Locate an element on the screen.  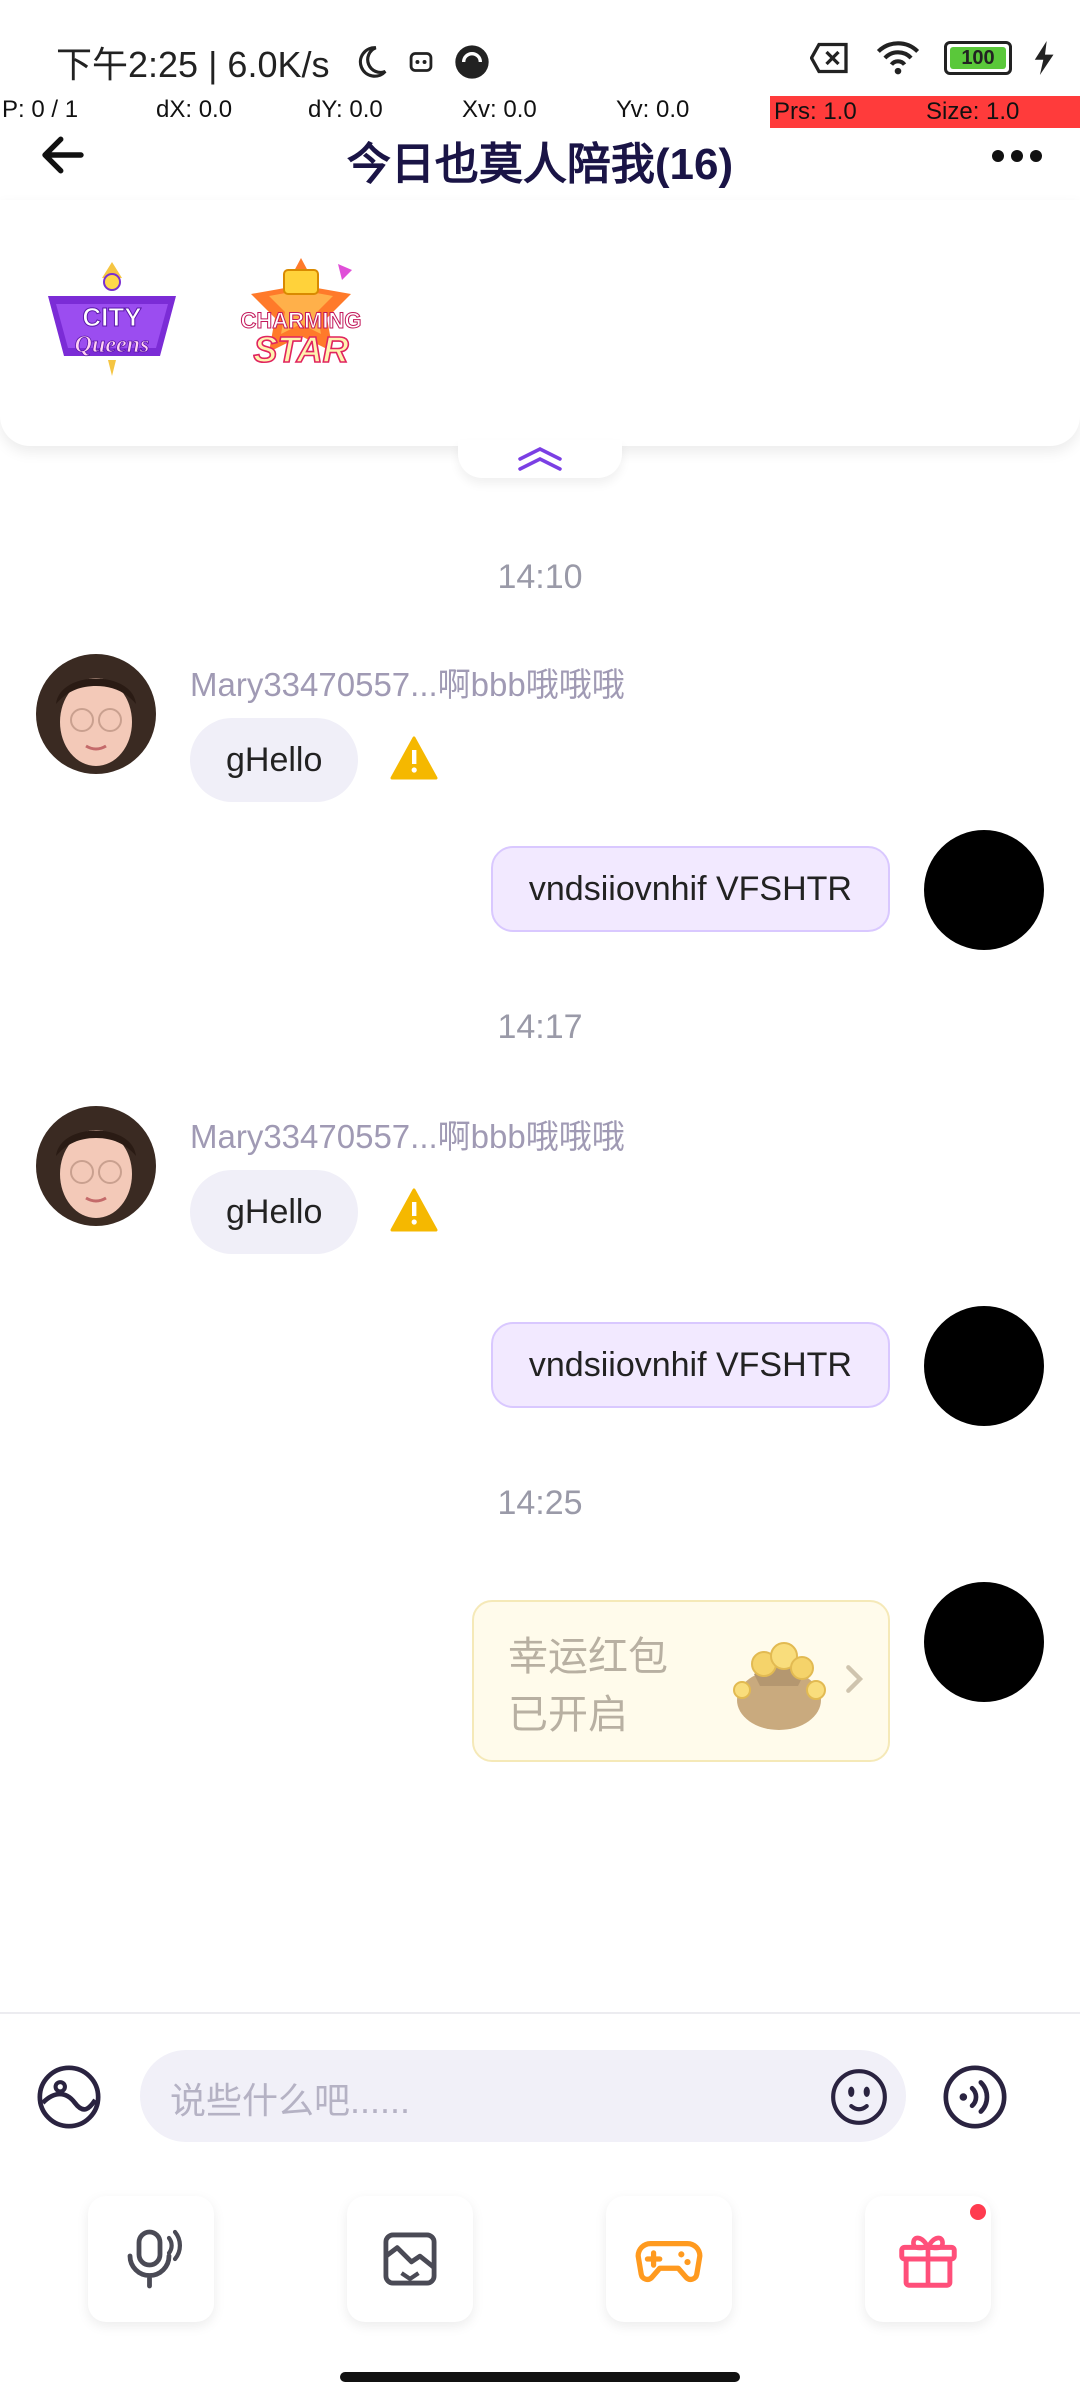
city-queens-badge-icon: CITY Queens is located at coordinates (112, 319).